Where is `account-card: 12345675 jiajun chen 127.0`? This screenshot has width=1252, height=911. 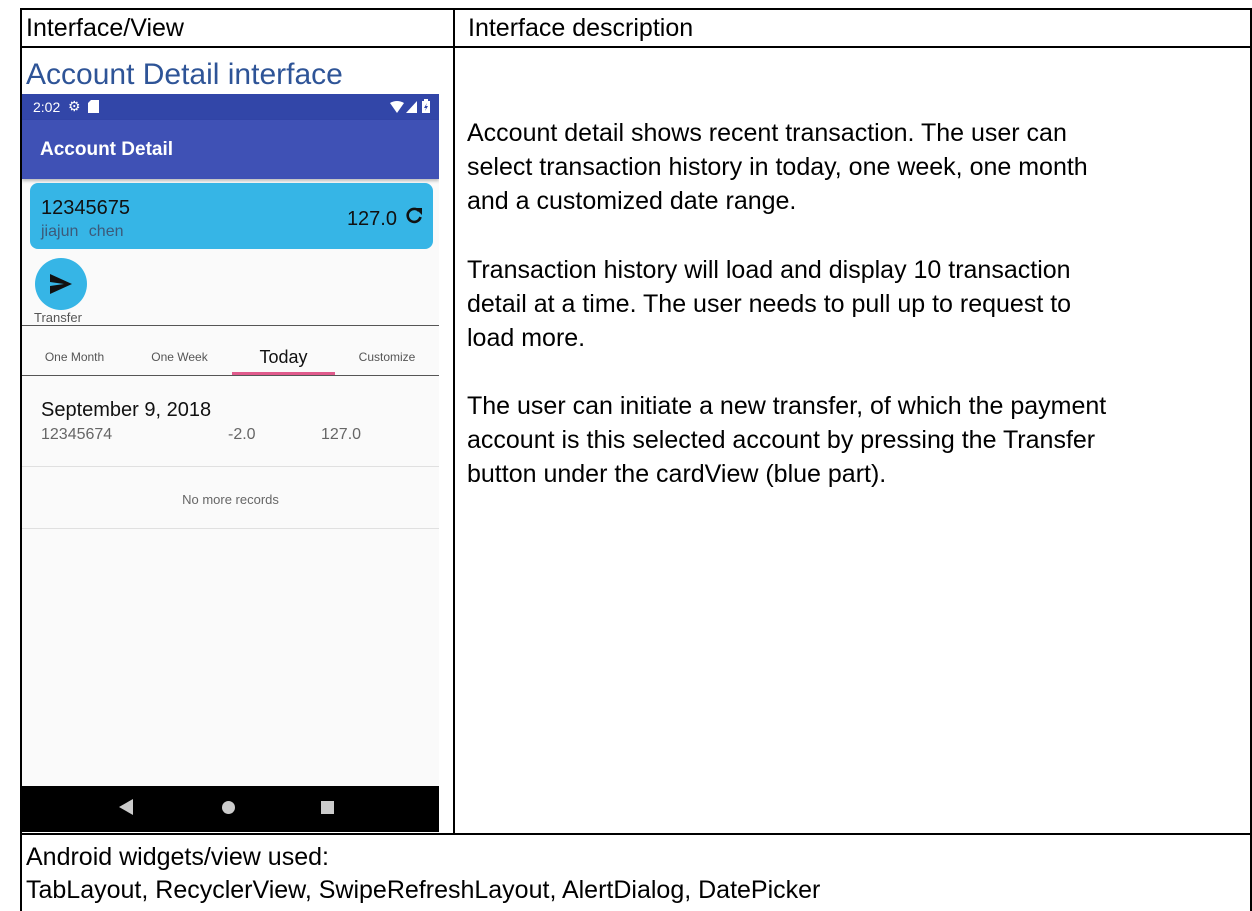 account-card: 12345675 jiajun chen 127.0 is located at coordinates (231, 216).